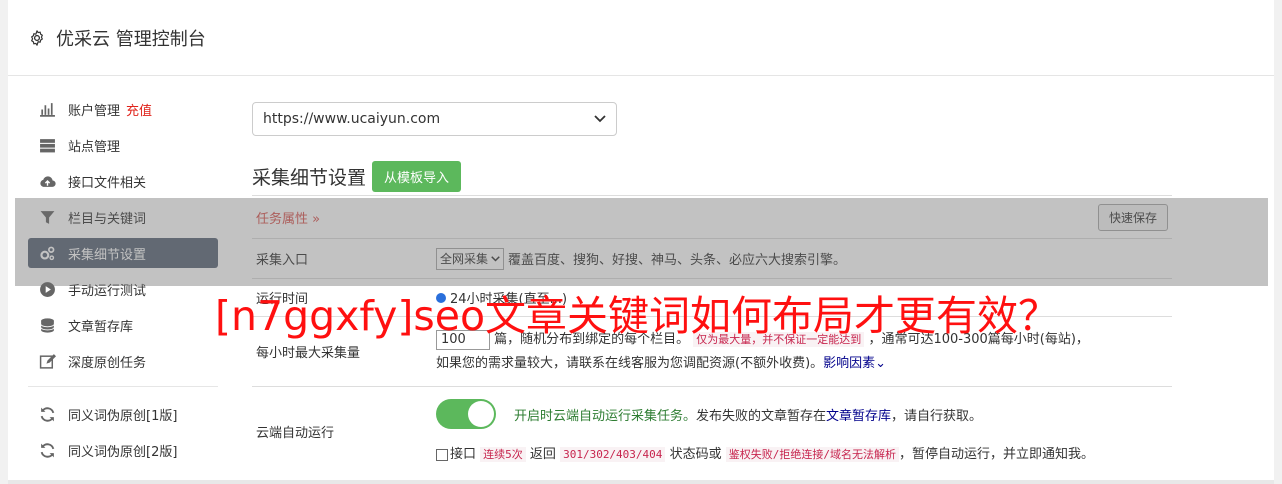 Image resolution: width=1282 pixels, height=484 pixels. Describe the element at coordinates (442, 454) in the screenshot. I see `pause-on-error-checkbox` at that location.